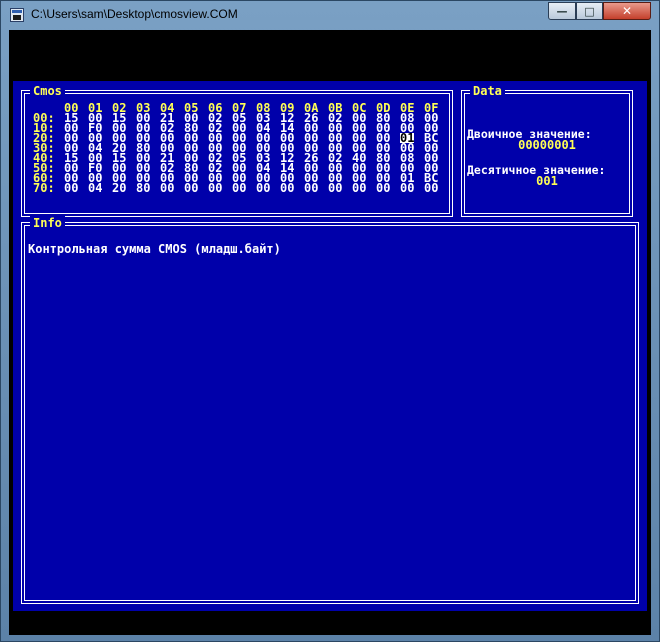 The width and height of the screenshot is (660, 642). I want to click on cmos-cell: 80, so click(148, 188).